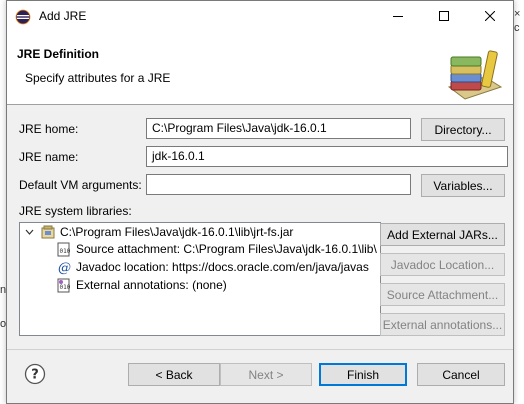 This screenshot has height=404, width=524. Describe the element at coordinates (151, 285) in the screenshot. I see `tree-item-label: External annotations: (none)` at that location.